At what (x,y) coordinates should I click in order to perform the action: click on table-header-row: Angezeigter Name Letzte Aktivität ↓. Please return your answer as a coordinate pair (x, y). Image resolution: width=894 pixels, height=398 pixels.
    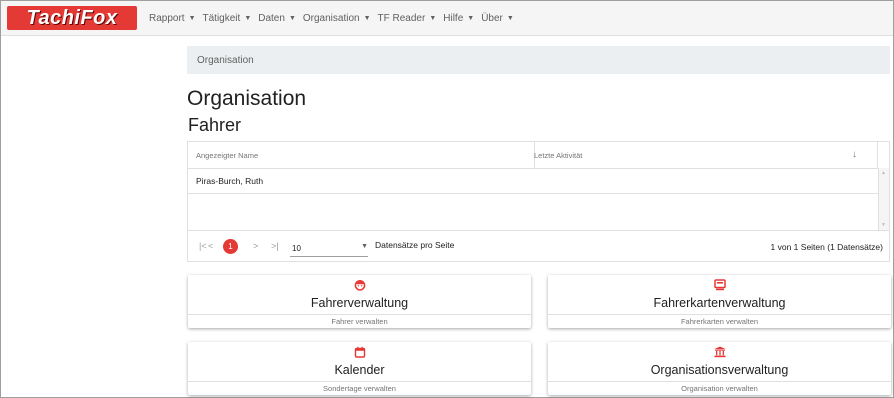
    Looking at the image, I should click on (538, 155).